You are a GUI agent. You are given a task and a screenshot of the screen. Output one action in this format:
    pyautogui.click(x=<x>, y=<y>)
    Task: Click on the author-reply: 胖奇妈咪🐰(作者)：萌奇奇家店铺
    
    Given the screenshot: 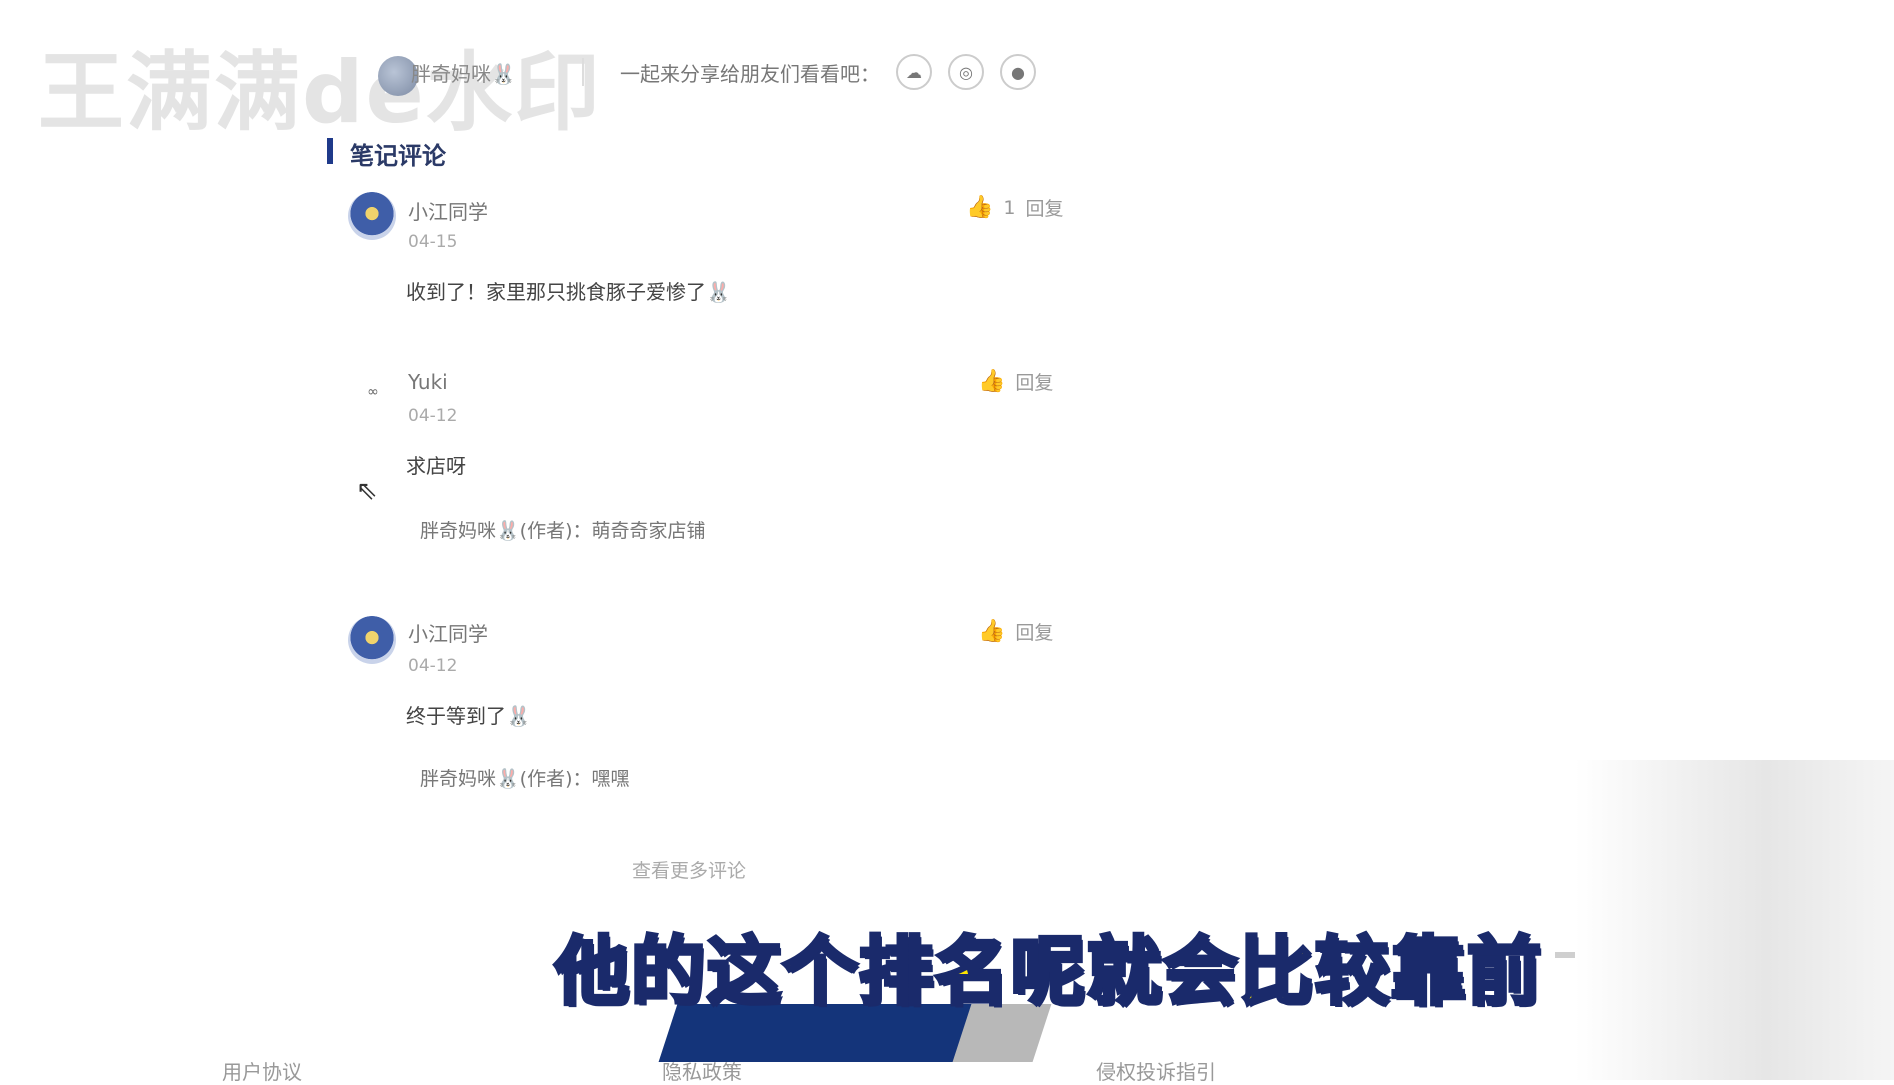 What is the action you would take?
    pyautogui.click(x=563, y=531)
    